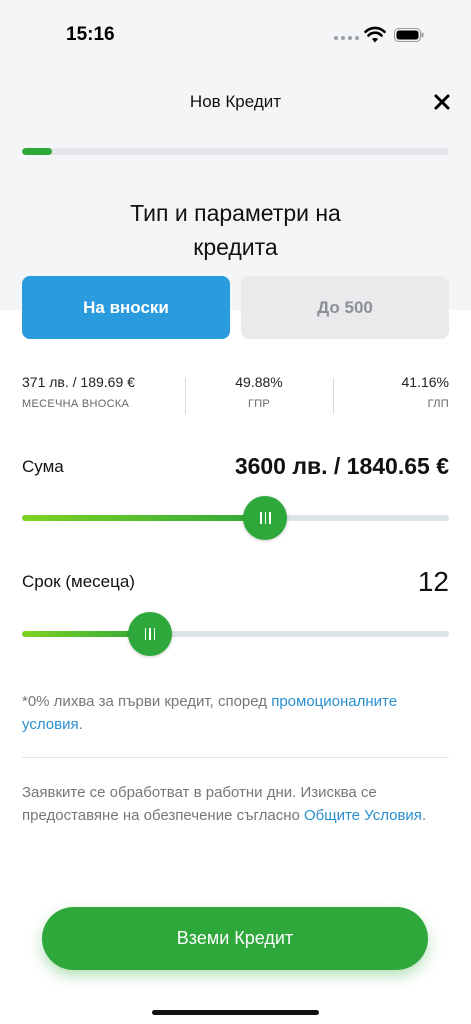 This screenshot has height=1024, width=471. Describe the element at coordinates (235, 247) in the screenshot. I see `page-title-line-2: кредита` at that location.